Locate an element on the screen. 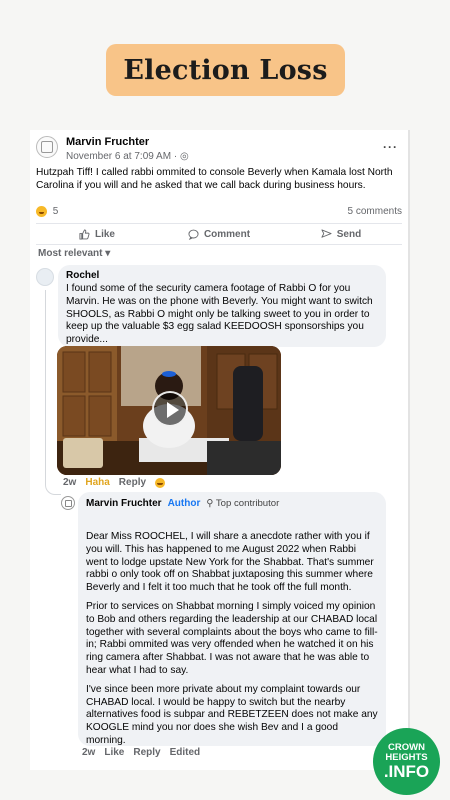  video-thumbnail is located at coordinates (169, 410).